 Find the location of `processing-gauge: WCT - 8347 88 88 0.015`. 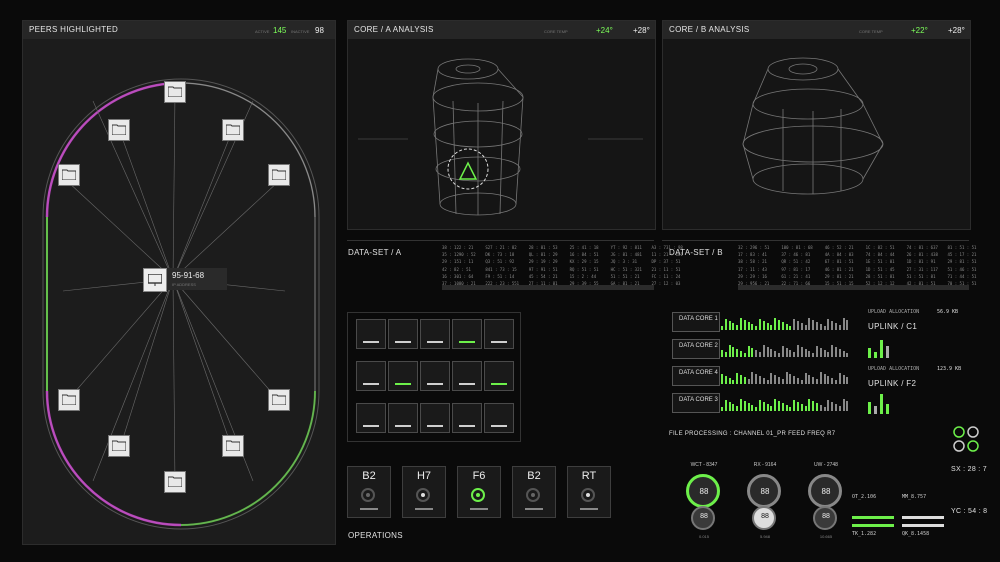

processing-gauge: WCT - 8347 88 88 0.015 is located at coordinates (704, 502).